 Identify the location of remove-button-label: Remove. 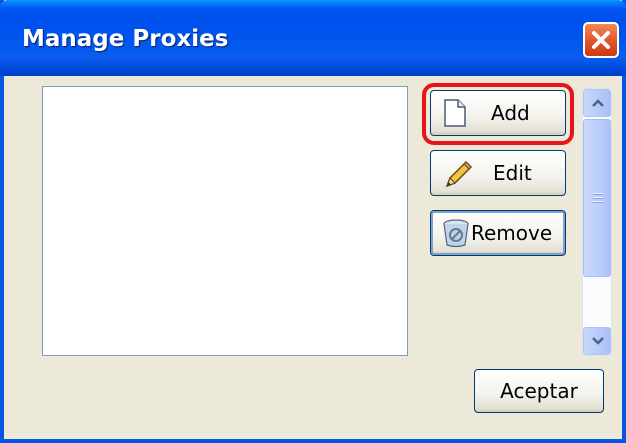
(512, 233).